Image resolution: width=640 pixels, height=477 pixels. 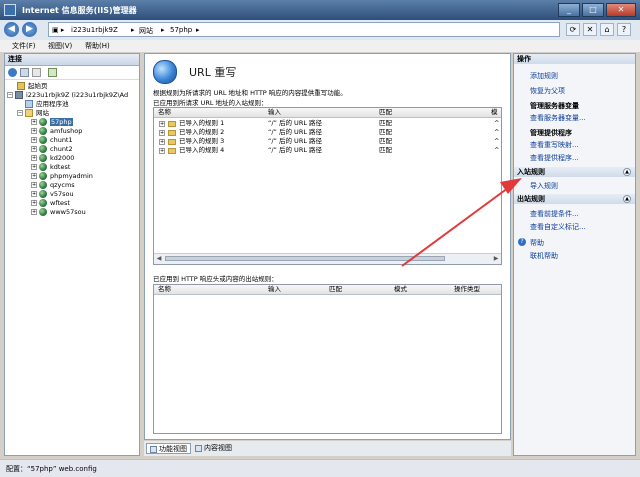 What do you see at coordinates (168, 448) in the screenshot?
I see `tab-features-view: 功能视图` at bounding box center [168, 448].